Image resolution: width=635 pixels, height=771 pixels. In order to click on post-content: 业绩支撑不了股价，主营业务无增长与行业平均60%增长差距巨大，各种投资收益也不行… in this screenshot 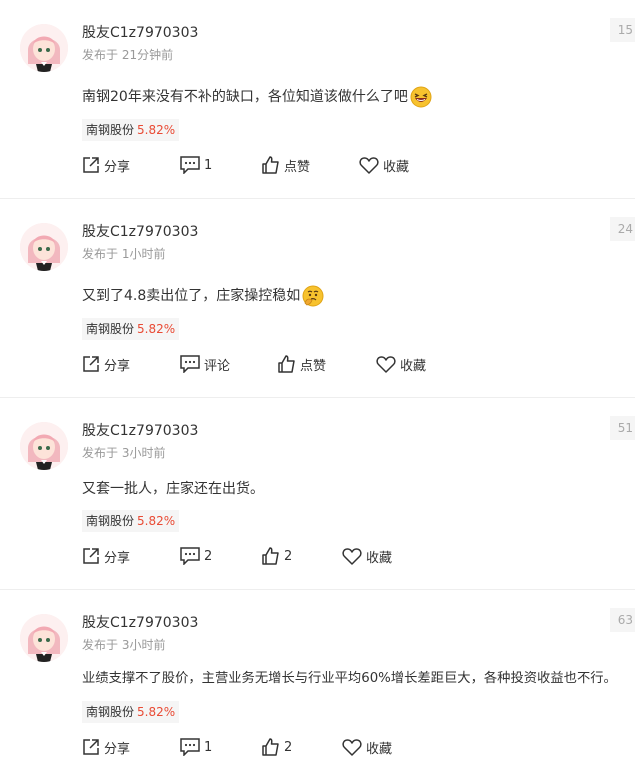, I will do `click(349, 679)`.